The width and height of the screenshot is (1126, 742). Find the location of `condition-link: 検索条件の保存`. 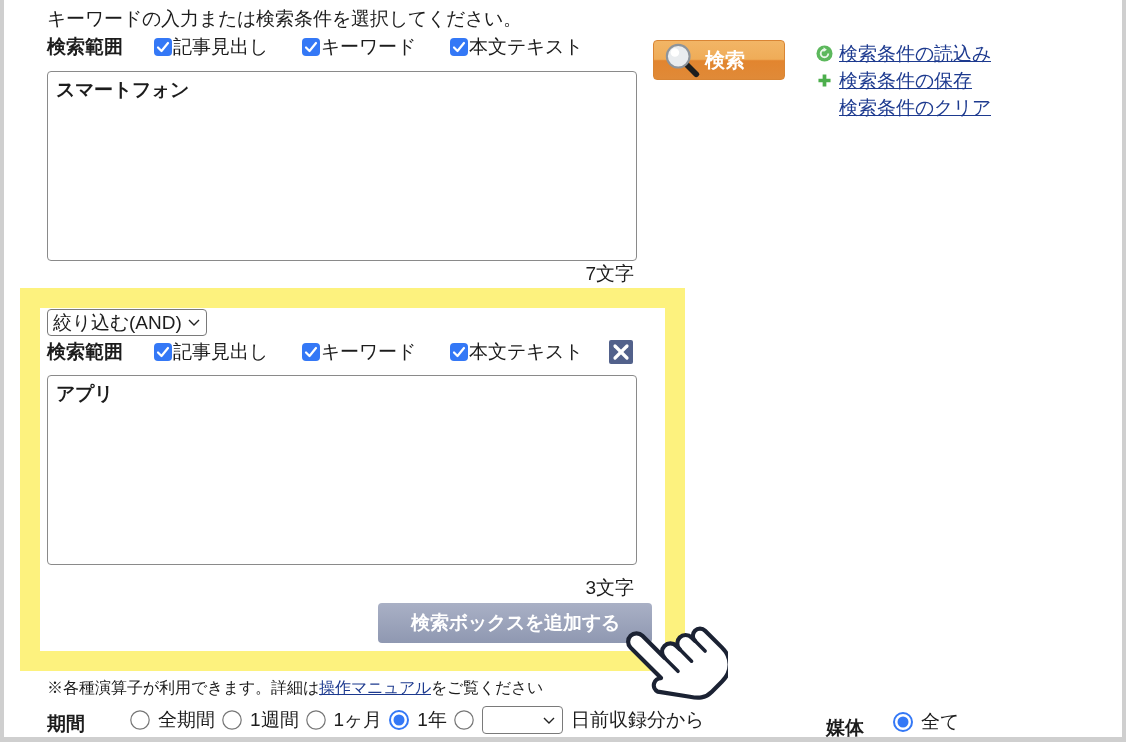

condition-link: 検索条件の保存 is located at coordinates (905, 80).